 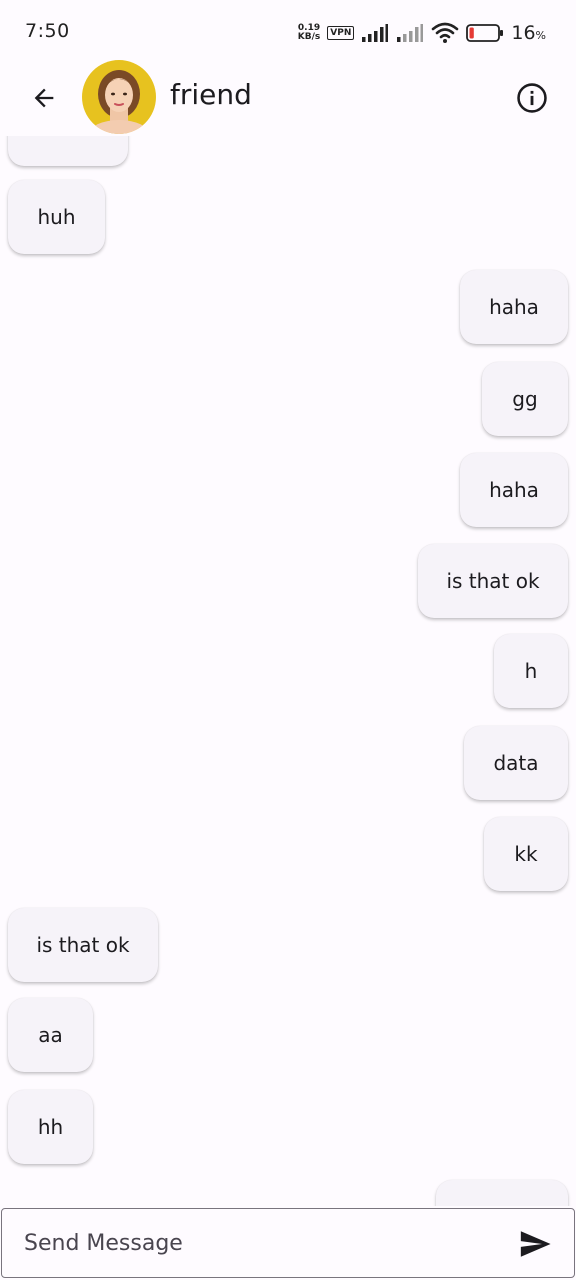 What do you see at coordinates (485, 33) in the screenshot?
I see `battery-icon` at bounding box center [485, 33].